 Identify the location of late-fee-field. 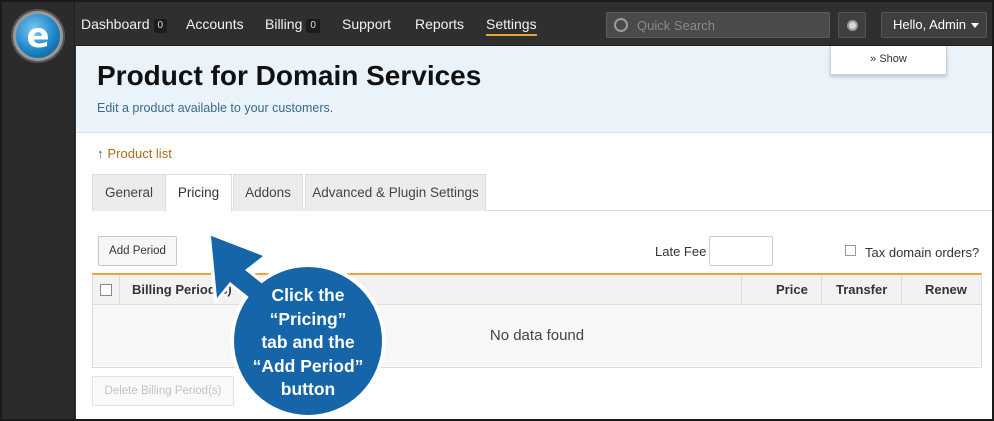
(741, 251).